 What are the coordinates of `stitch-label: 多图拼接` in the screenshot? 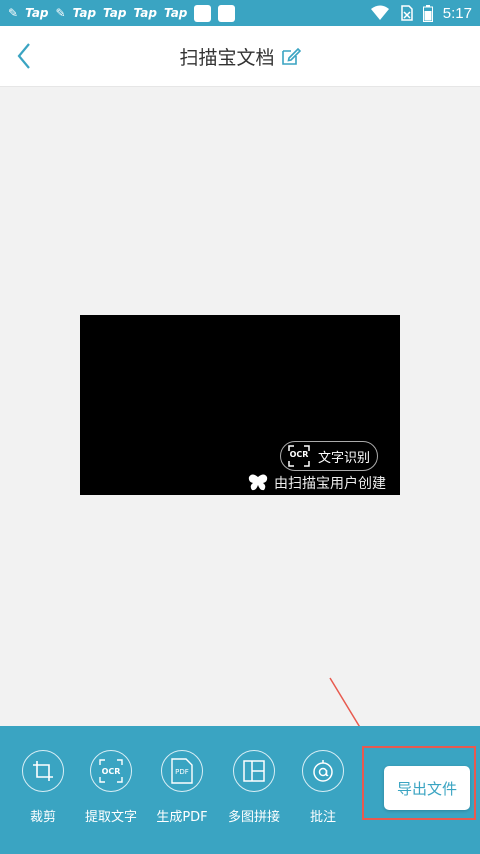 It's located at (253, 817).